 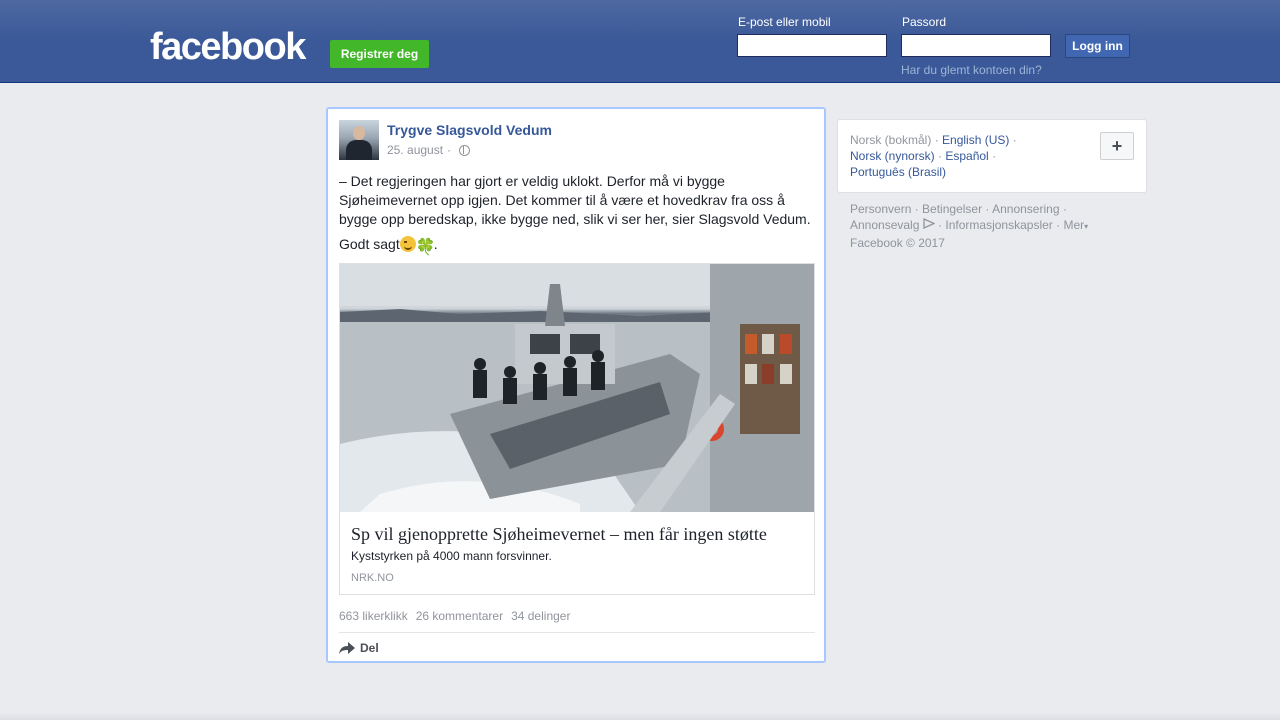 What do you see at coordinates (435, 244) in the screenshot?
I see `post-paragraph-2-end: .` at bounding box center [435, 244].